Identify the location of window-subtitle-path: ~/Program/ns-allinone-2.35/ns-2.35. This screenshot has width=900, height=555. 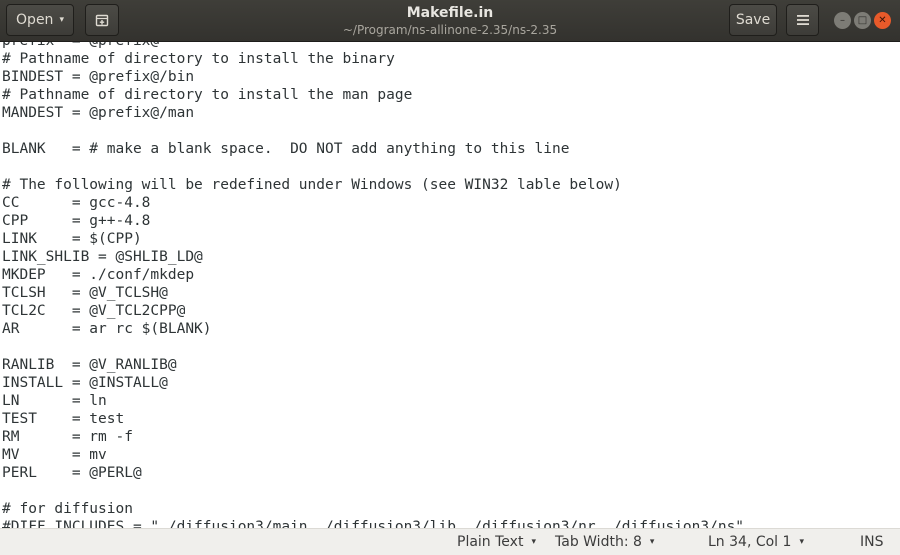
(450, 30).